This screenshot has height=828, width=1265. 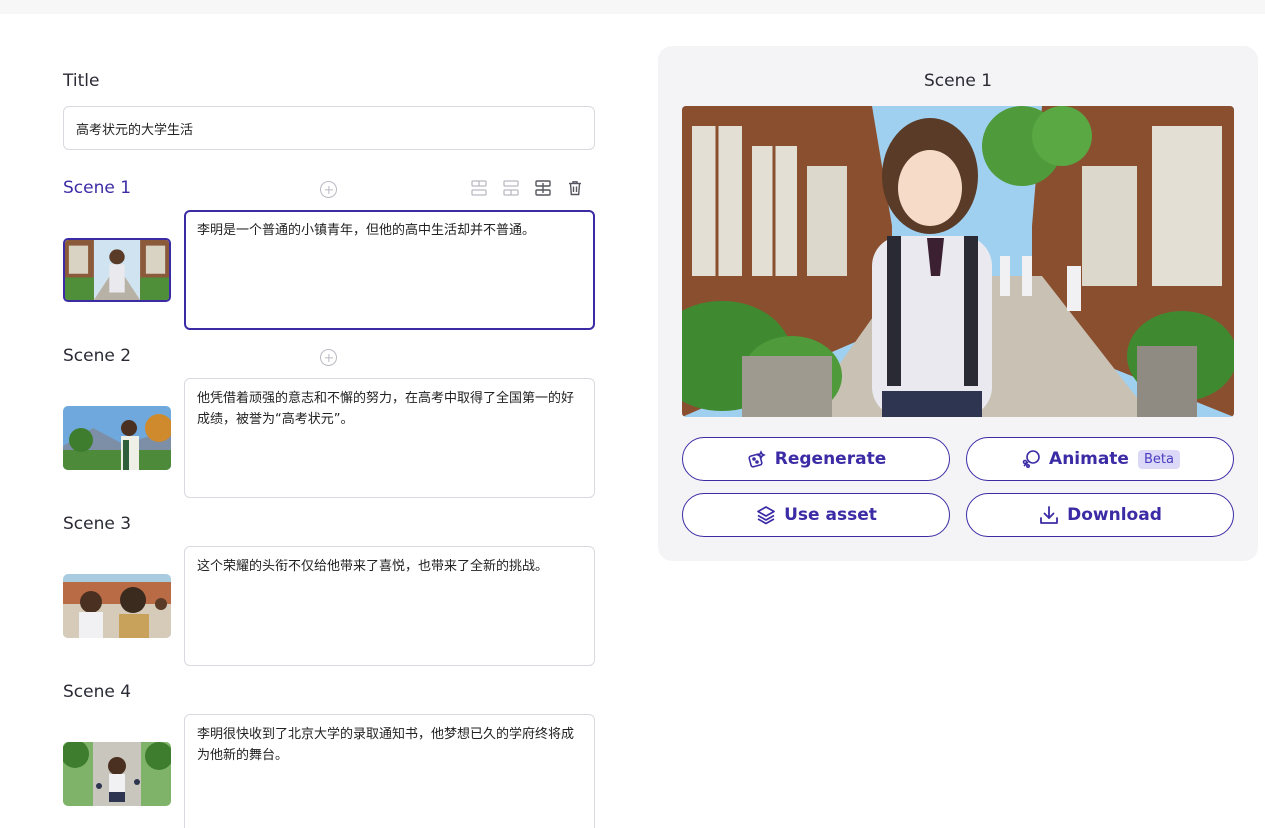 I want to click on regenerate-button: Regenerate, so click(x=816, y=459).